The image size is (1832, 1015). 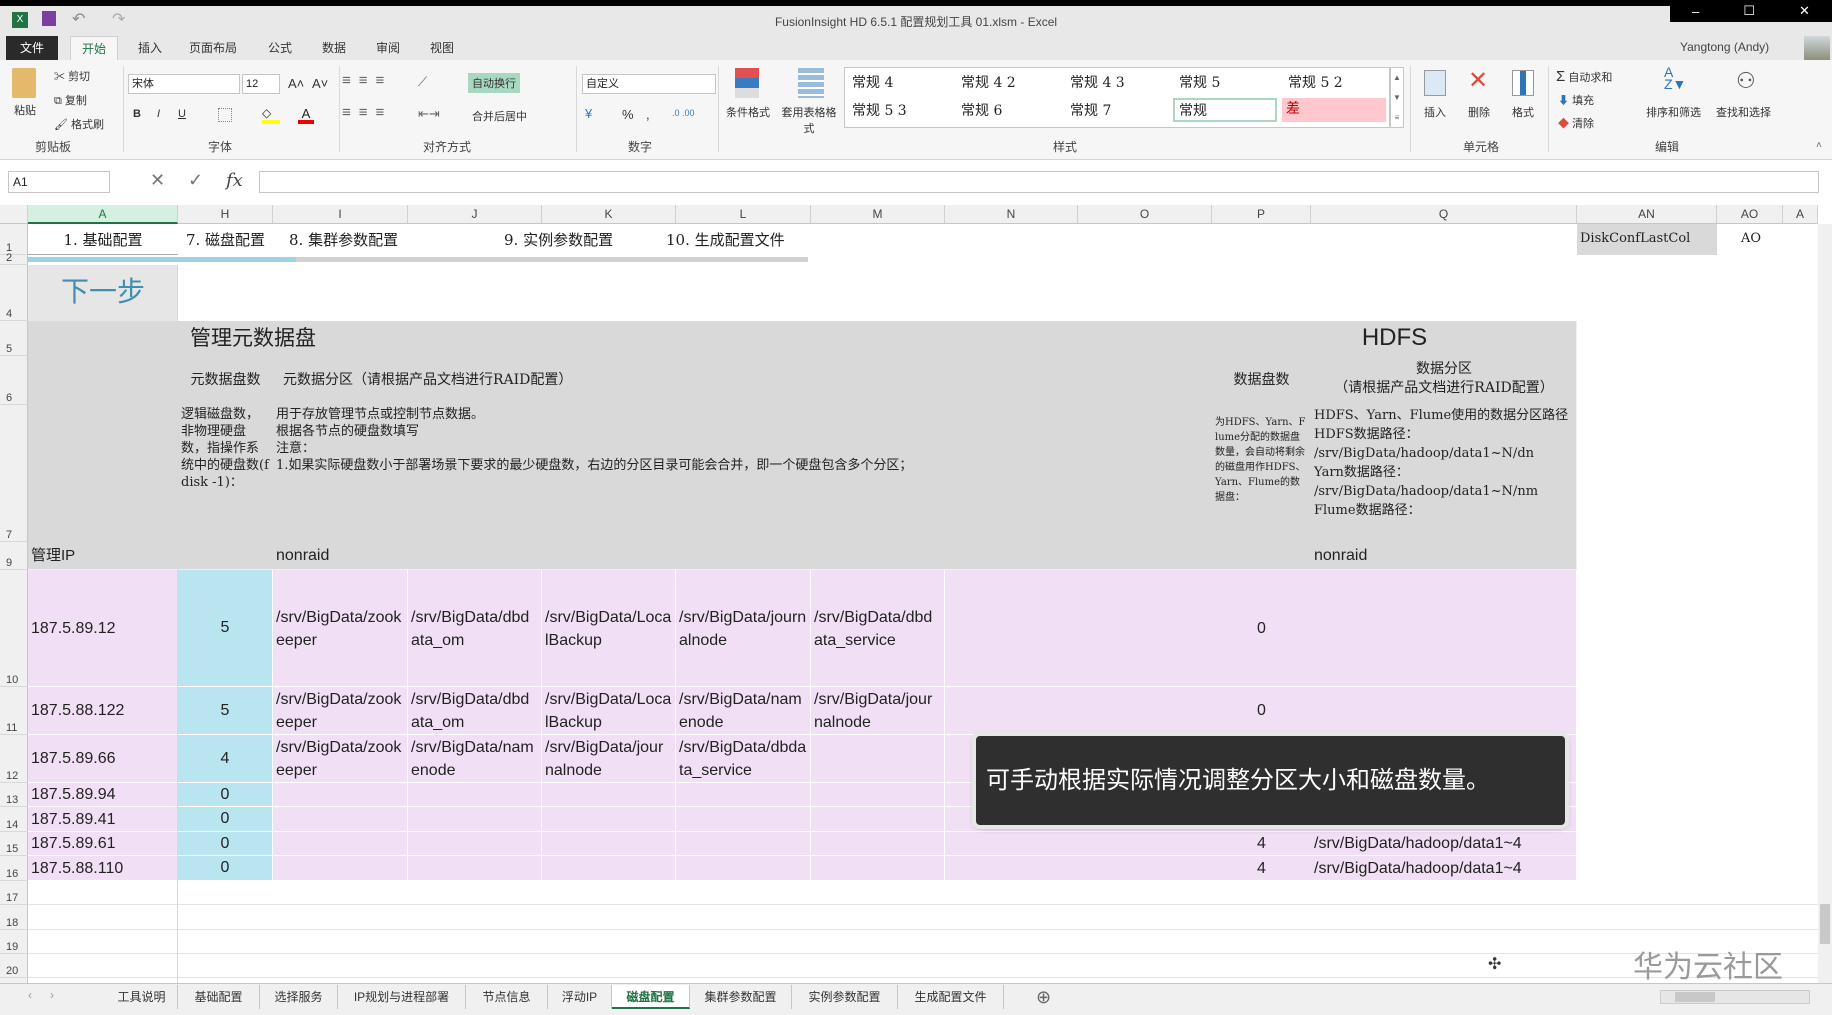 I want to click on orientation-icon: ⟋, so click(x=422, y=82).